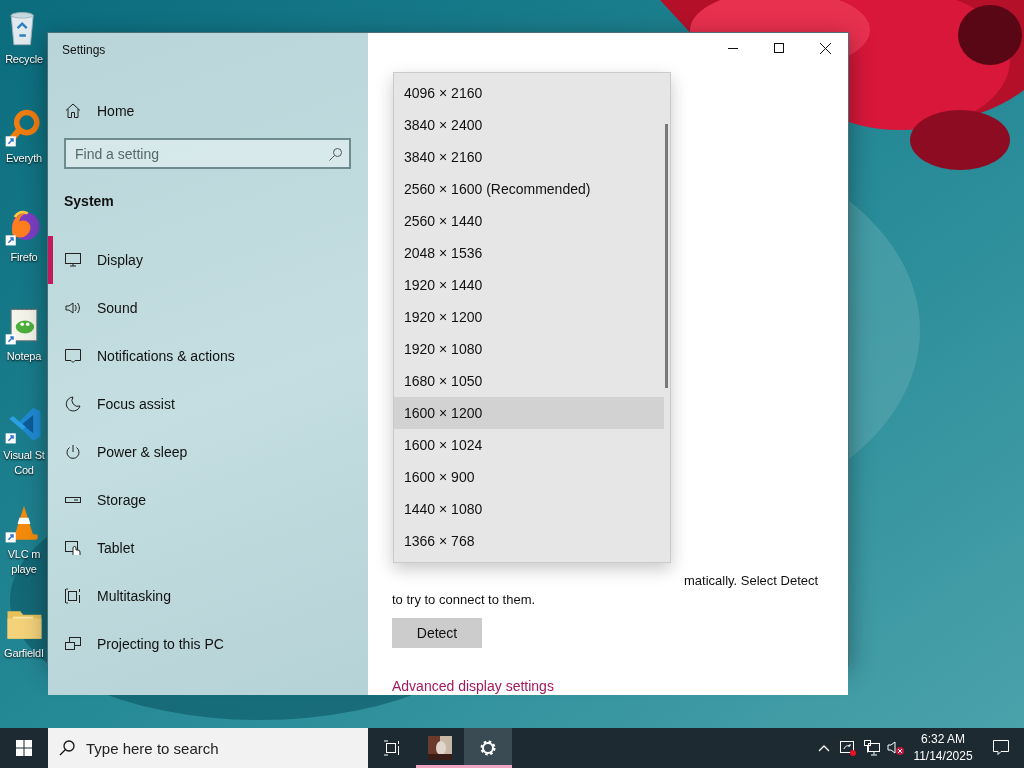  I want to click on desktop-icon-label: VLC m playe, so click(24, 562).